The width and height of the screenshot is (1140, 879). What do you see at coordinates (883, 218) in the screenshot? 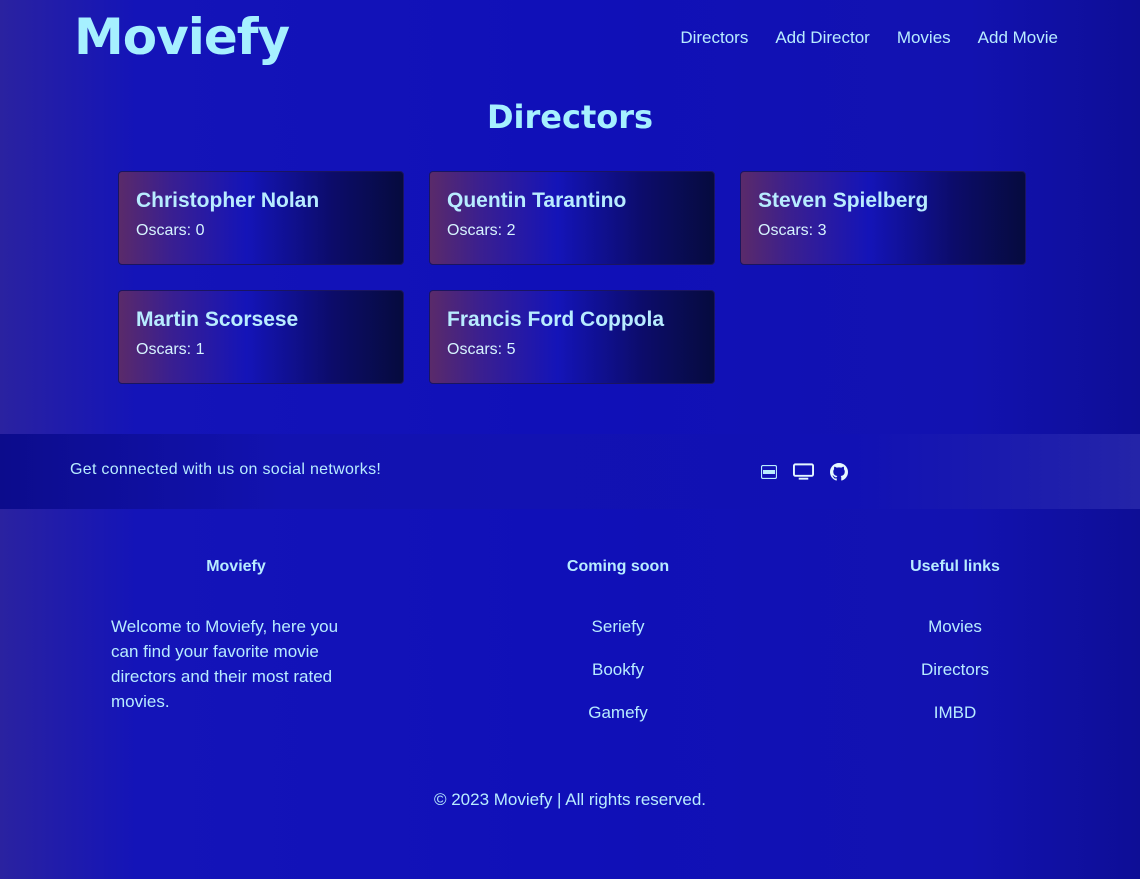
I see `director-card: Steven Spielberg Oscars: 3` at bounding box center [883, 218].